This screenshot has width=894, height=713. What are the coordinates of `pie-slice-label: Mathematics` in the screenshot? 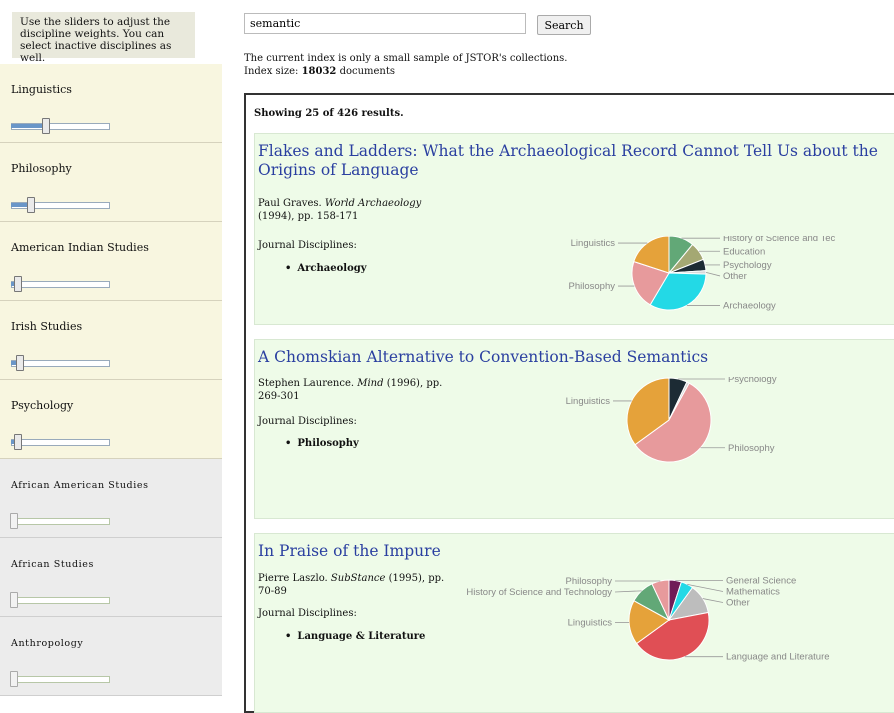 It's located at (753, 591).